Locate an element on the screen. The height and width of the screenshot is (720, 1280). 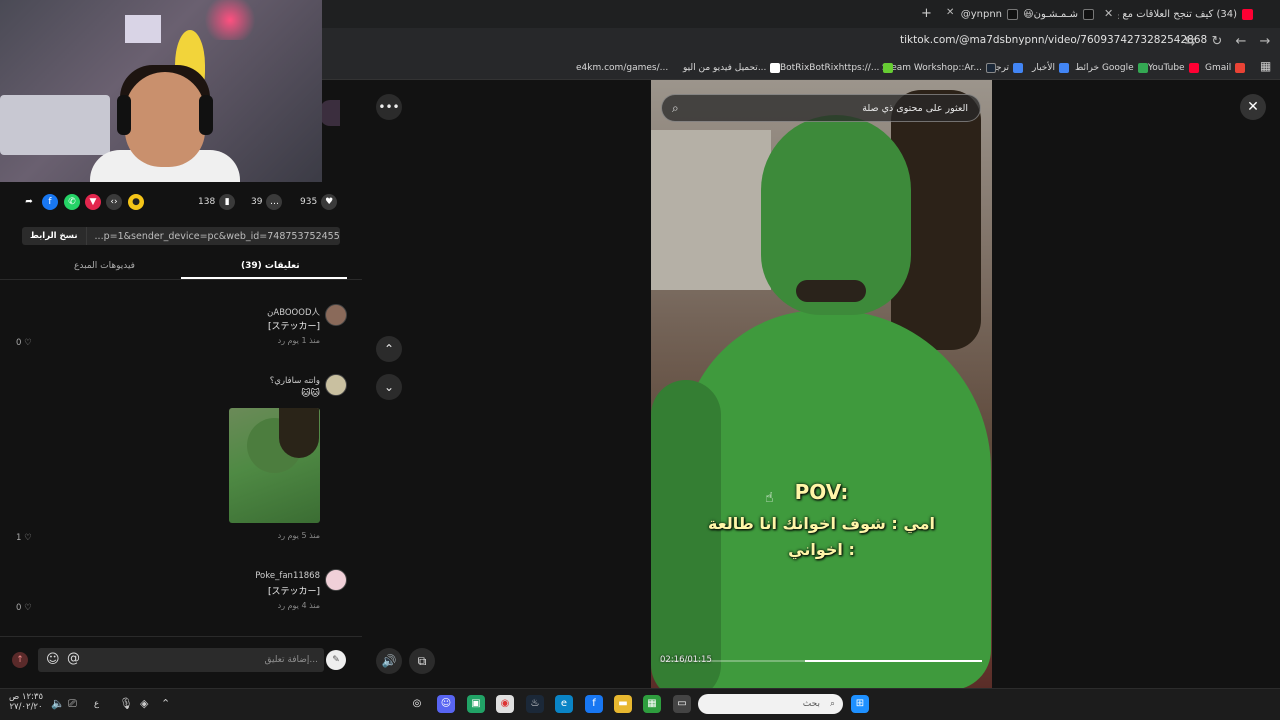
task-view-icon: ▭ is located at coordinates (682, 704).